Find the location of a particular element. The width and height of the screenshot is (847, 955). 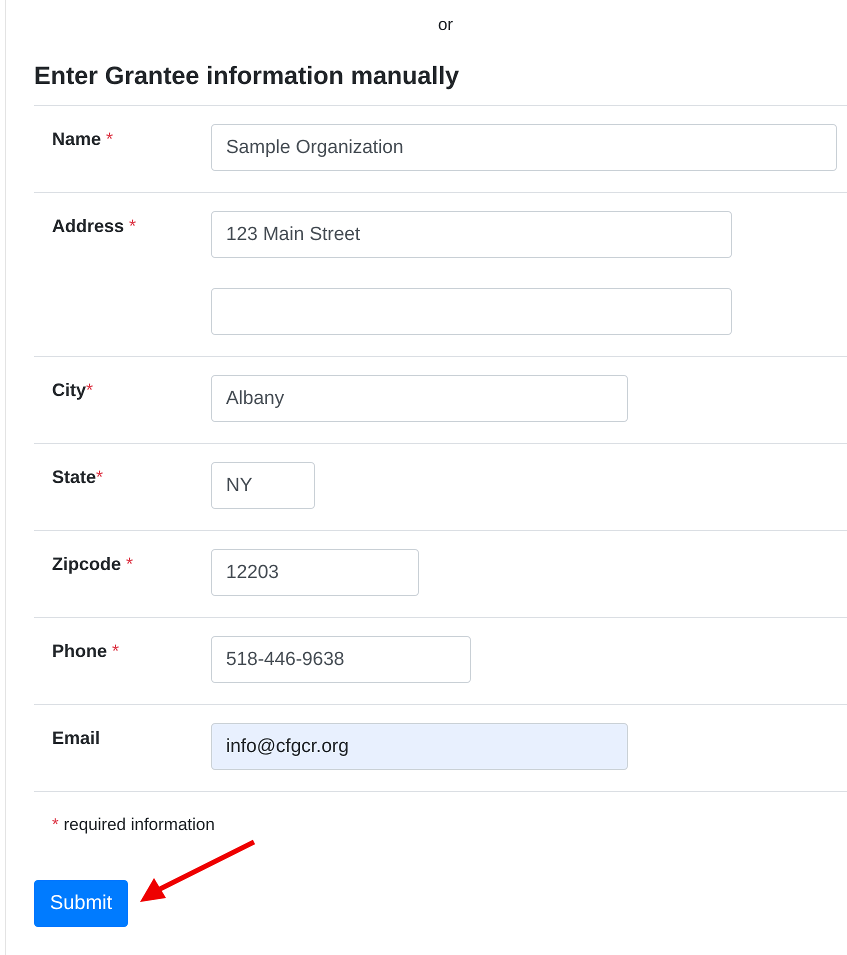

field-label: City* is located at coordinates (73, 390).